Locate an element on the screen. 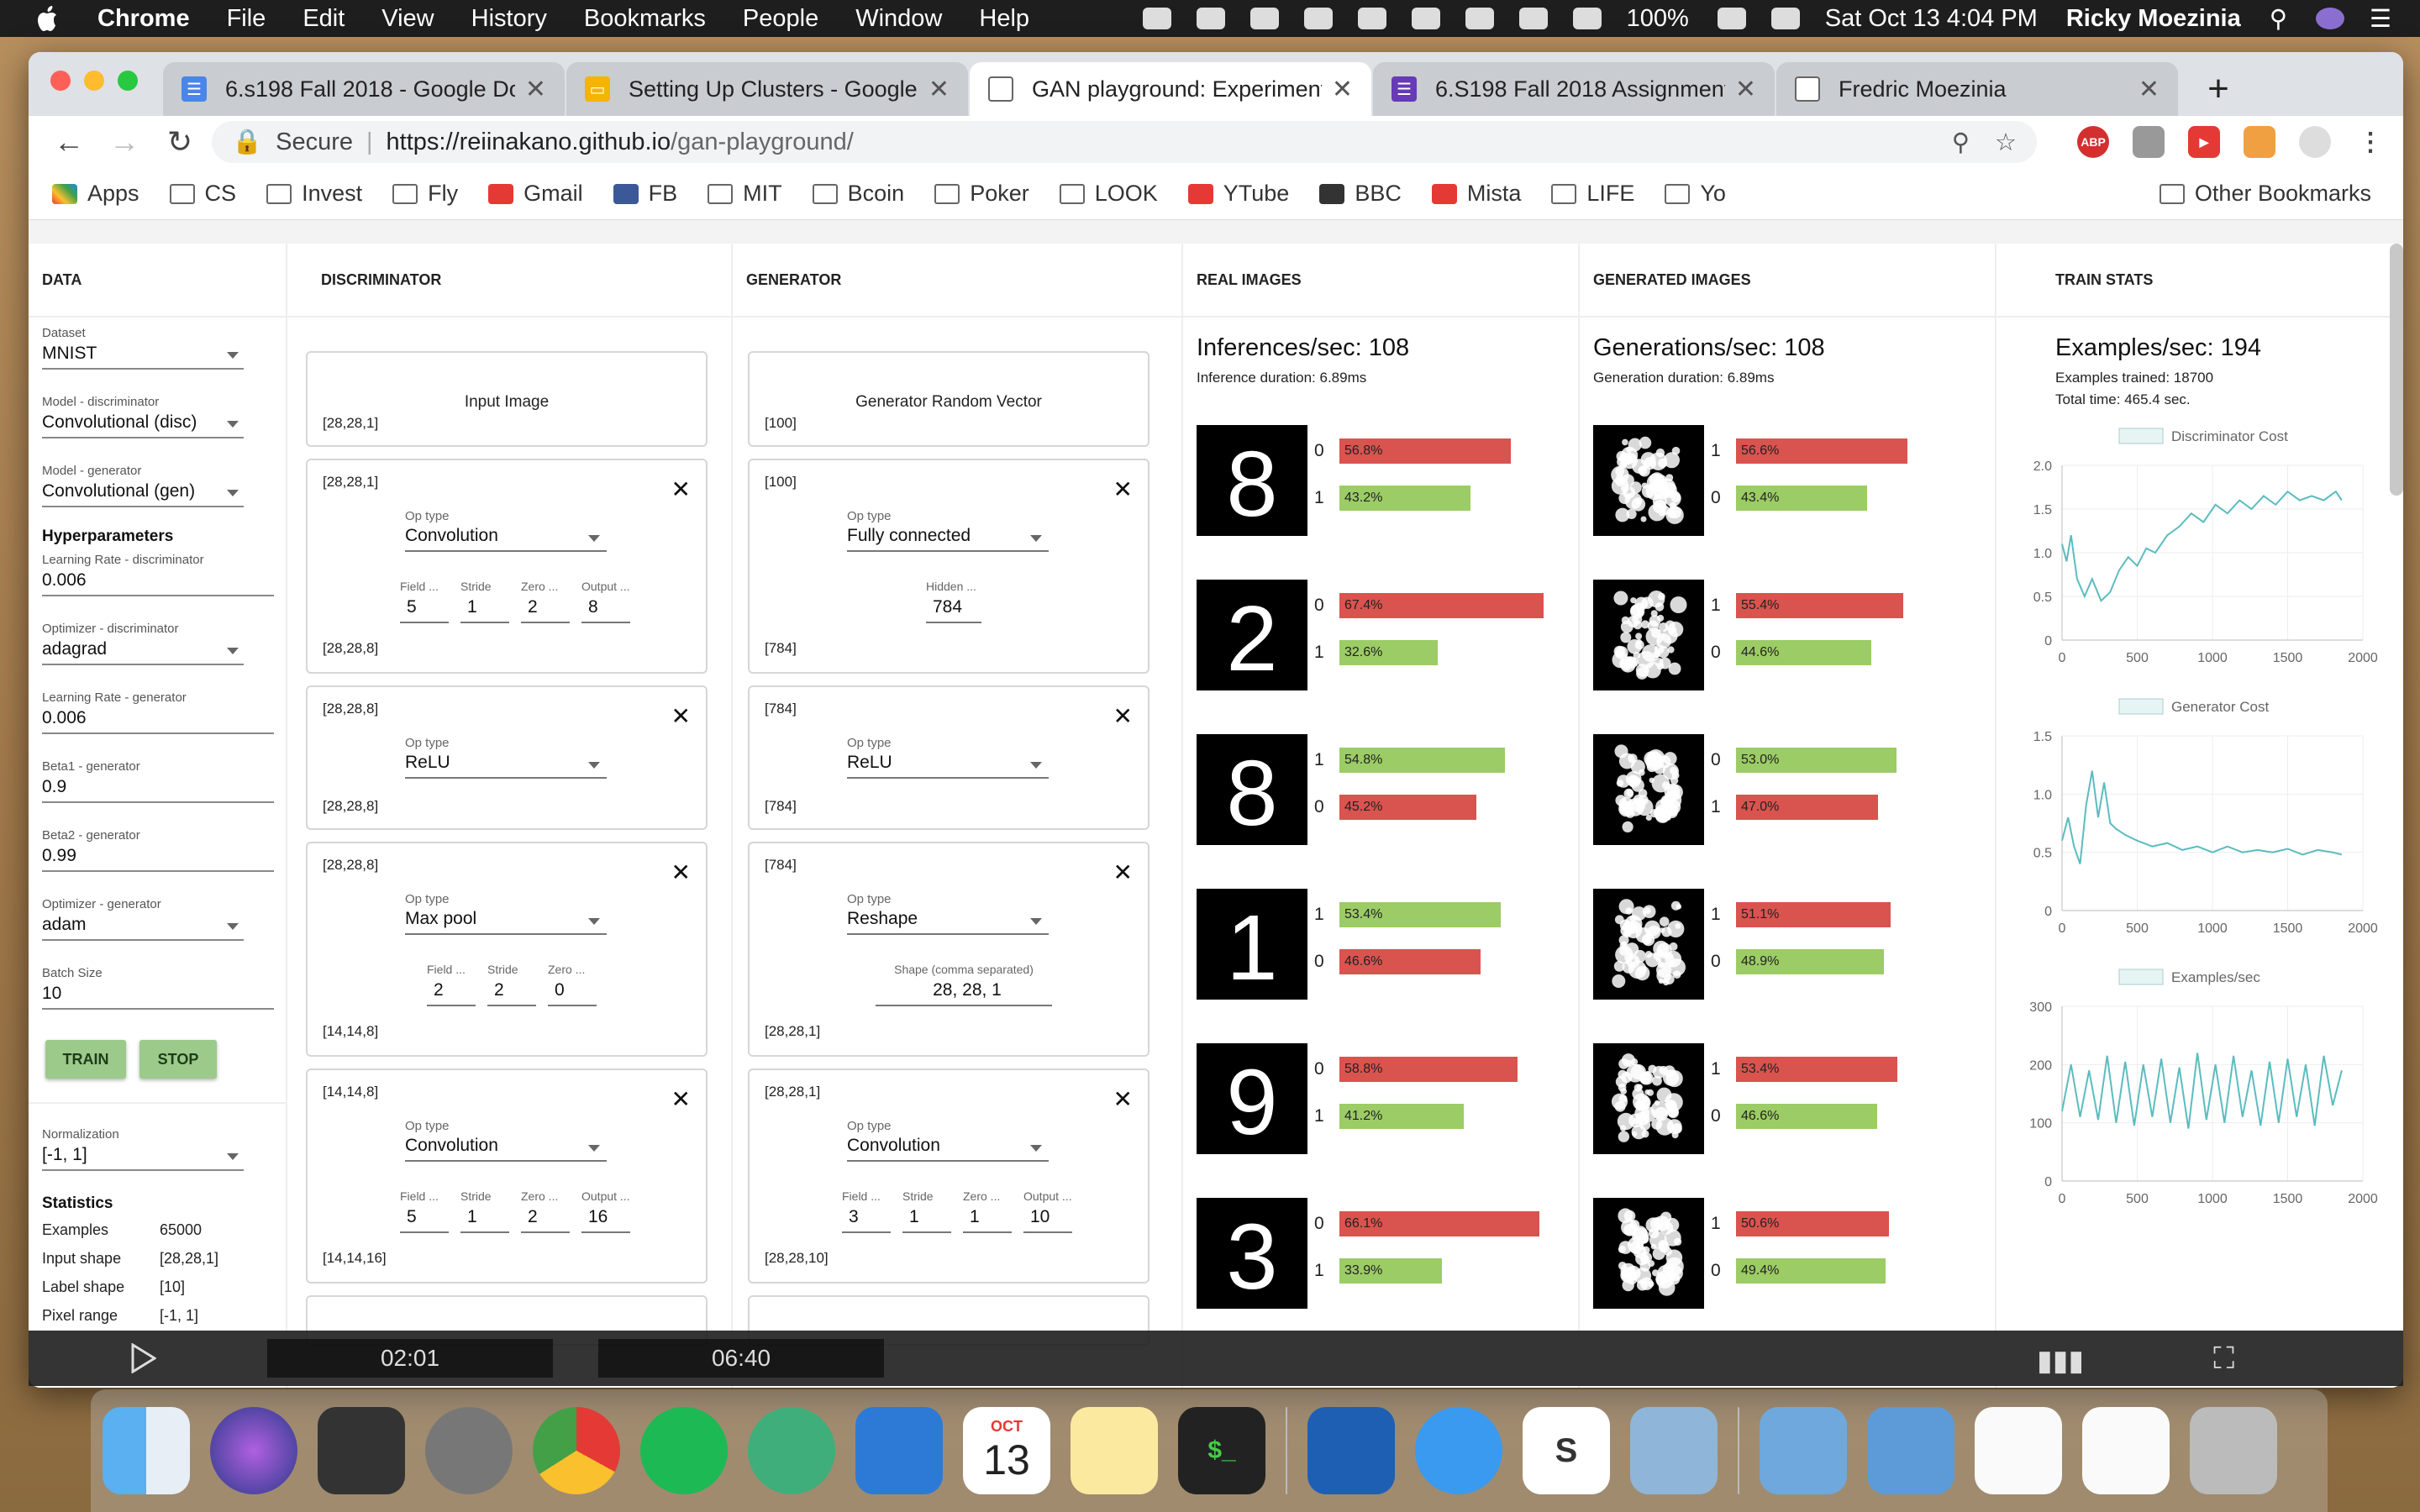  param-field: Field ... 3 is located at coordinates (867, 1211).